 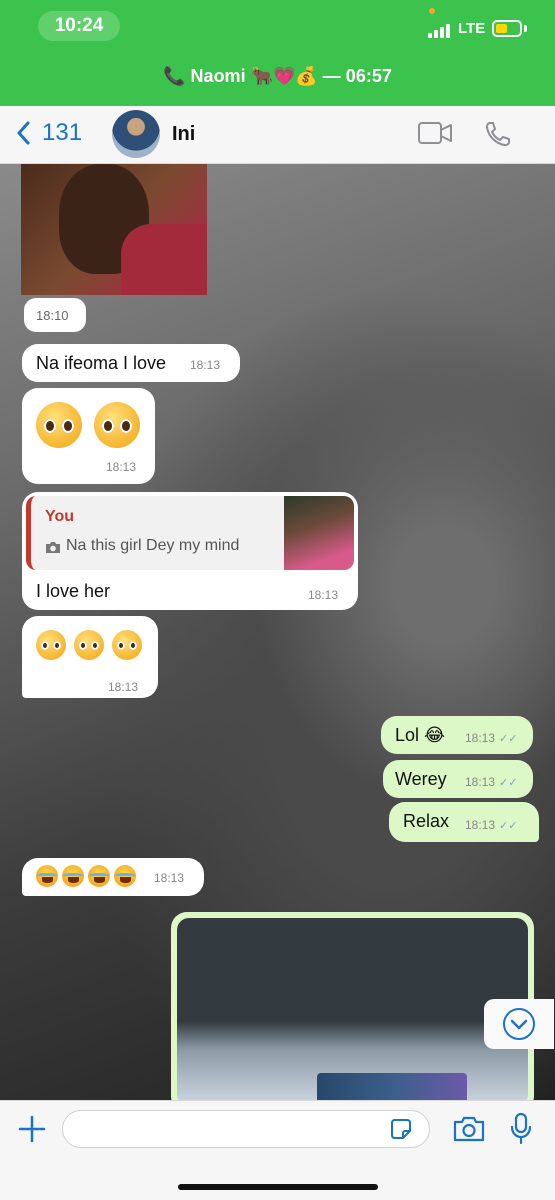 I want to click on message-bubble: Na ifeoma I love 18:13, so click(x=131, y=363).